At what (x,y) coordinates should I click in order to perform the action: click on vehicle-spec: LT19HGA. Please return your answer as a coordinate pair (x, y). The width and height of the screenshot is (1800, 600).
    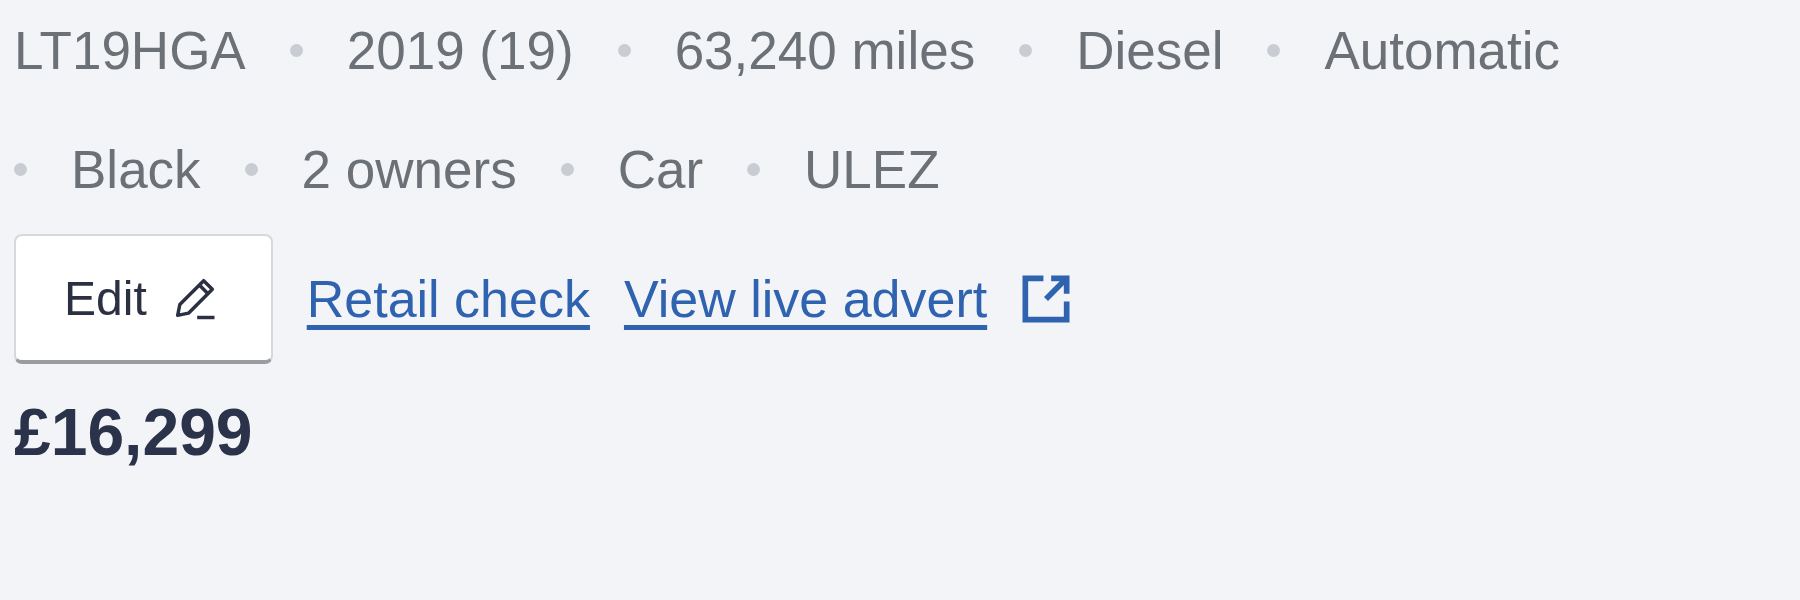
    Looking at the image, I should click on (130, 50).